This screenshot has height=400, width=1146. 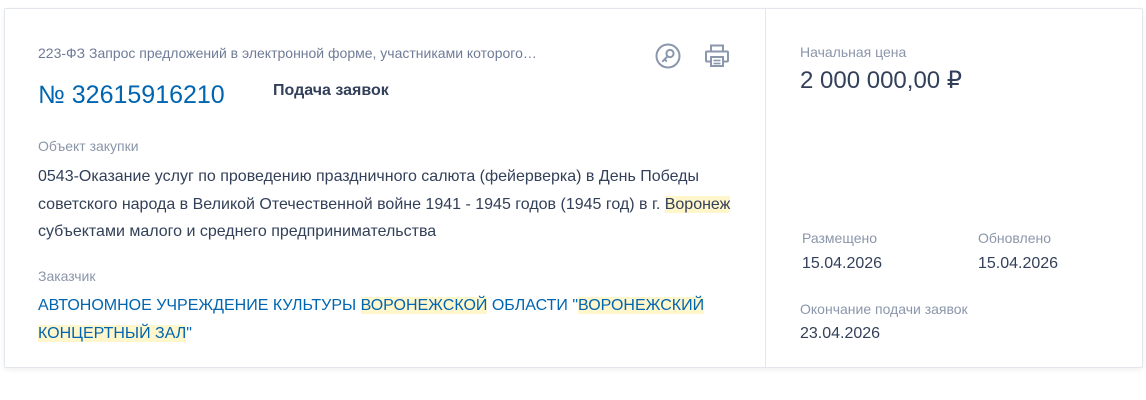 I want to click on purchase-stage: Подача заявок, so click(x=331, y=90).